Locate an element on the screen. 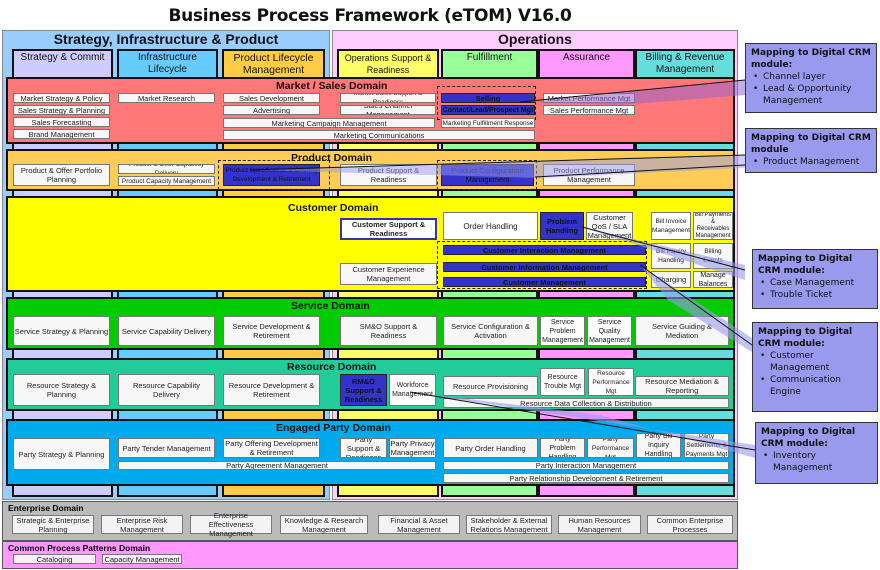 The height and width of the screenshot is (570, 880). process-product-support-readiness: Product Support & Readiness is located at coordinates (388, 175).